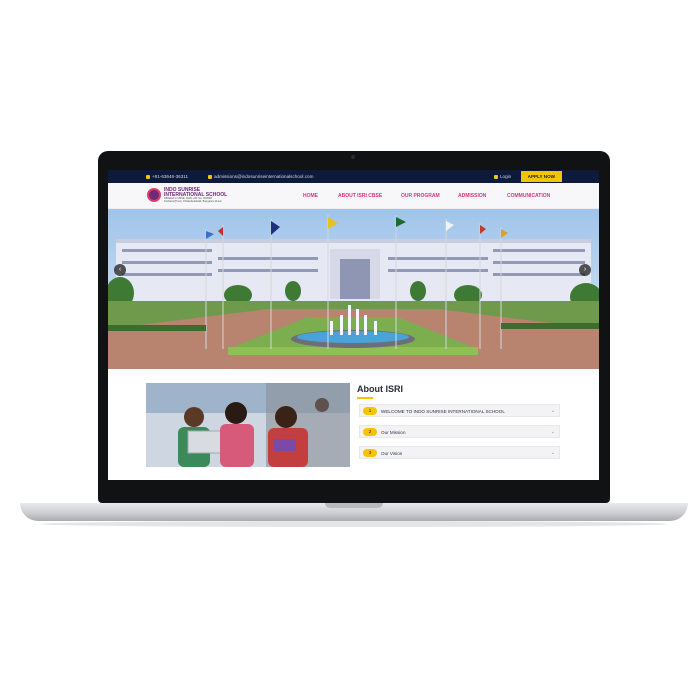  I want to click on login-text: Login, so click(506, 176).